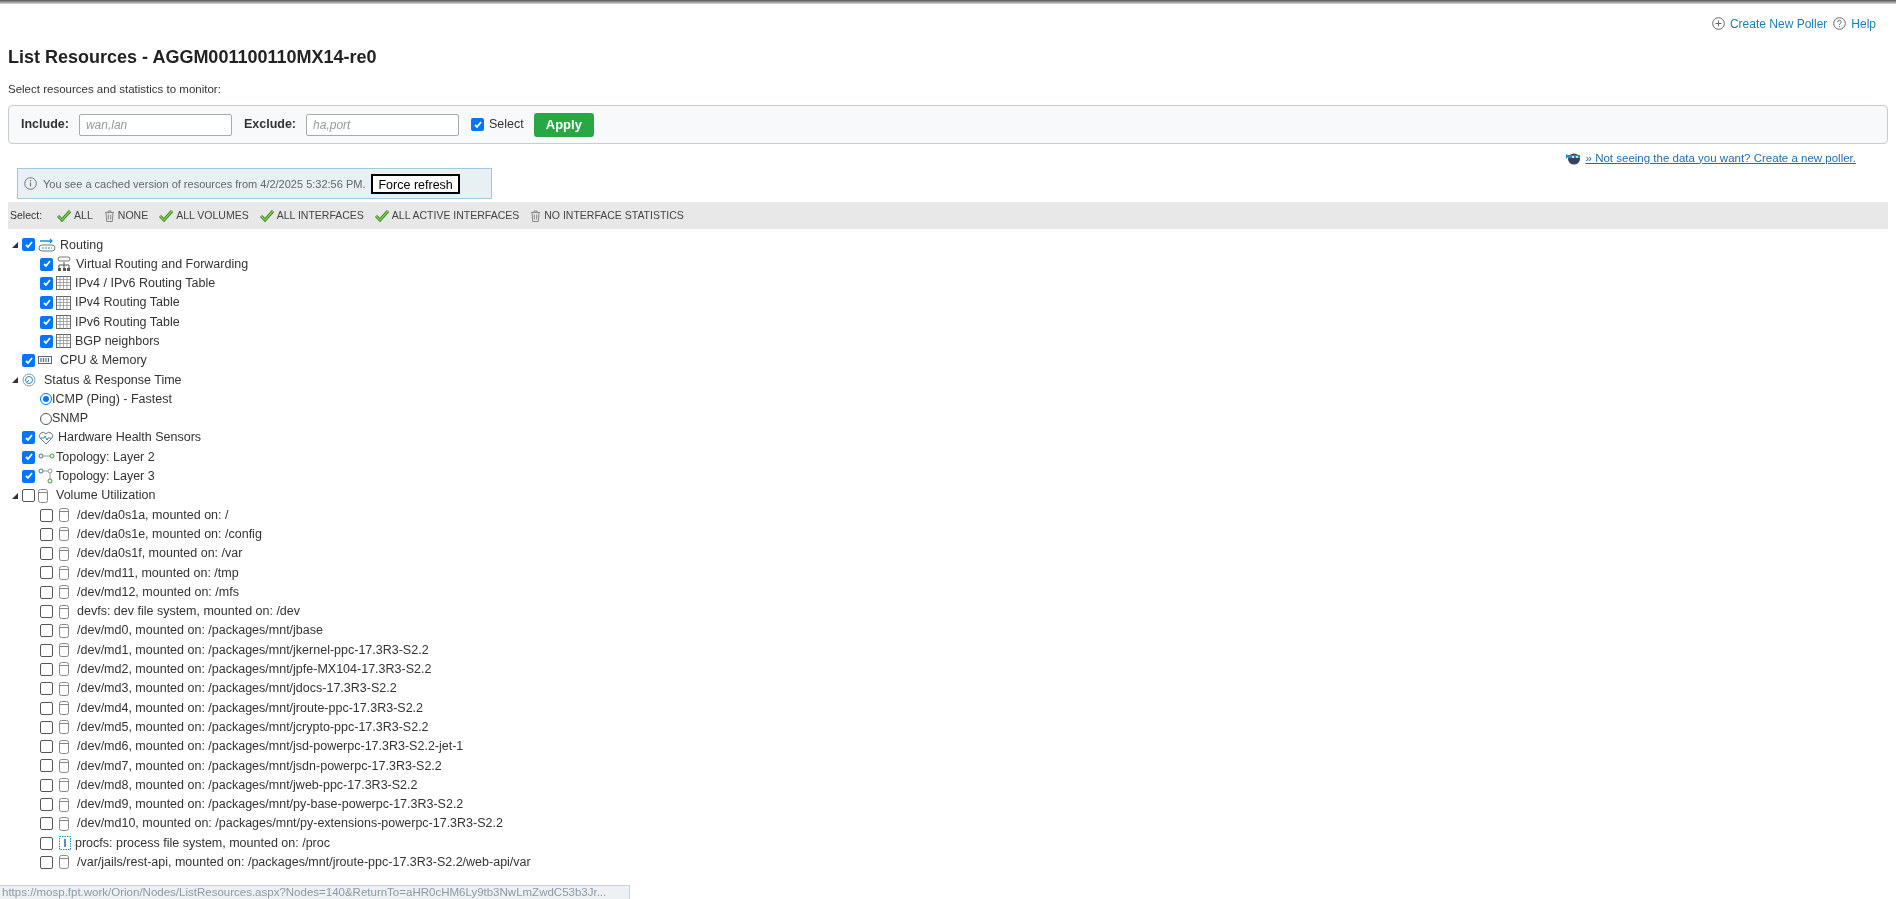  Describe the element at coordinates (106, 496) in the screenshot. I see `tree-item-label: Volume Utilization` at that location.